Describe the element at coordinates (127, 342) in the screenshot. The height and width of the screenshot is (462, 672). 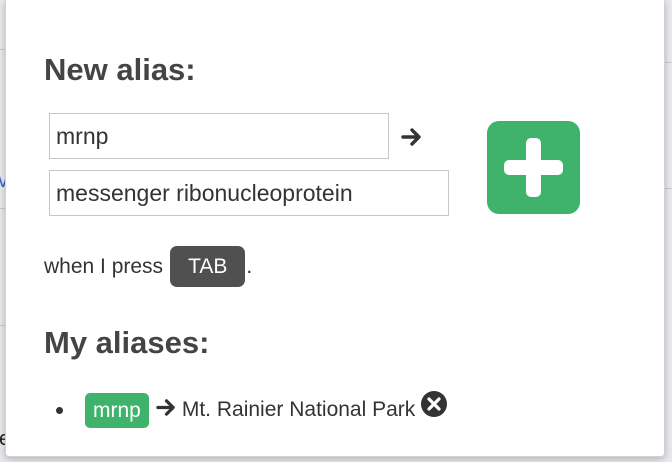
I see `my-aliases-heading: My aliases:` at that location.